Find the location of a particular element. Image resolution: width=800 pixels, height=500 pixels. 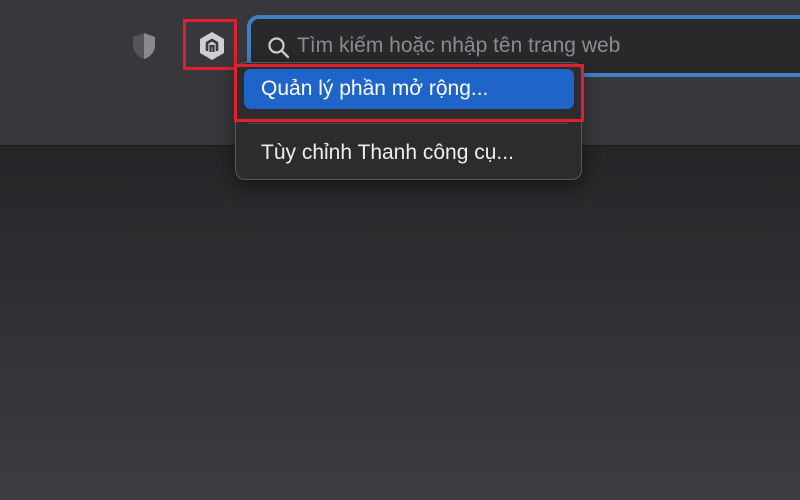

extension-button-annotation-box is located at coordinates (210, 44).